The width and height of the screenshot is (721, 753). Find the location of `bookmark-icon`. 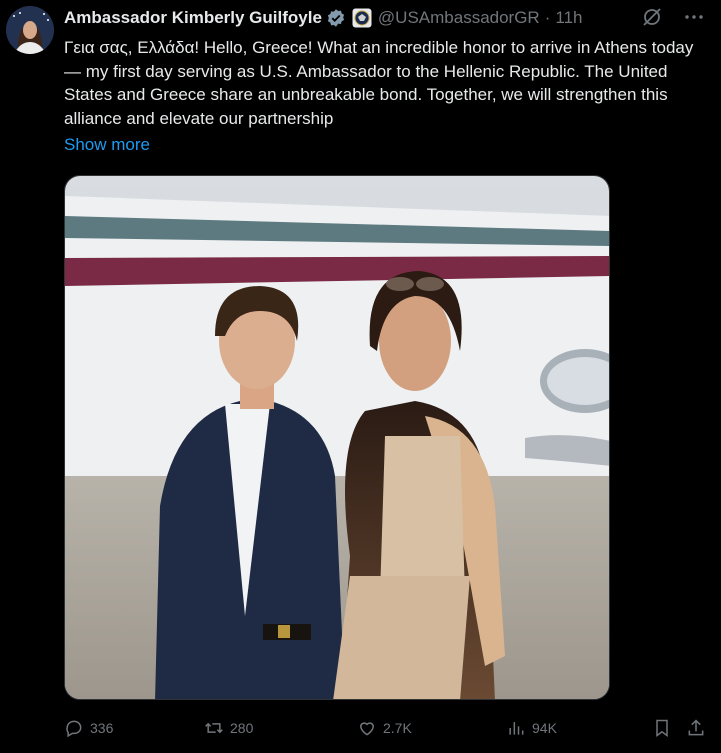

bookmark-icon is located at coordinates (662, 728).